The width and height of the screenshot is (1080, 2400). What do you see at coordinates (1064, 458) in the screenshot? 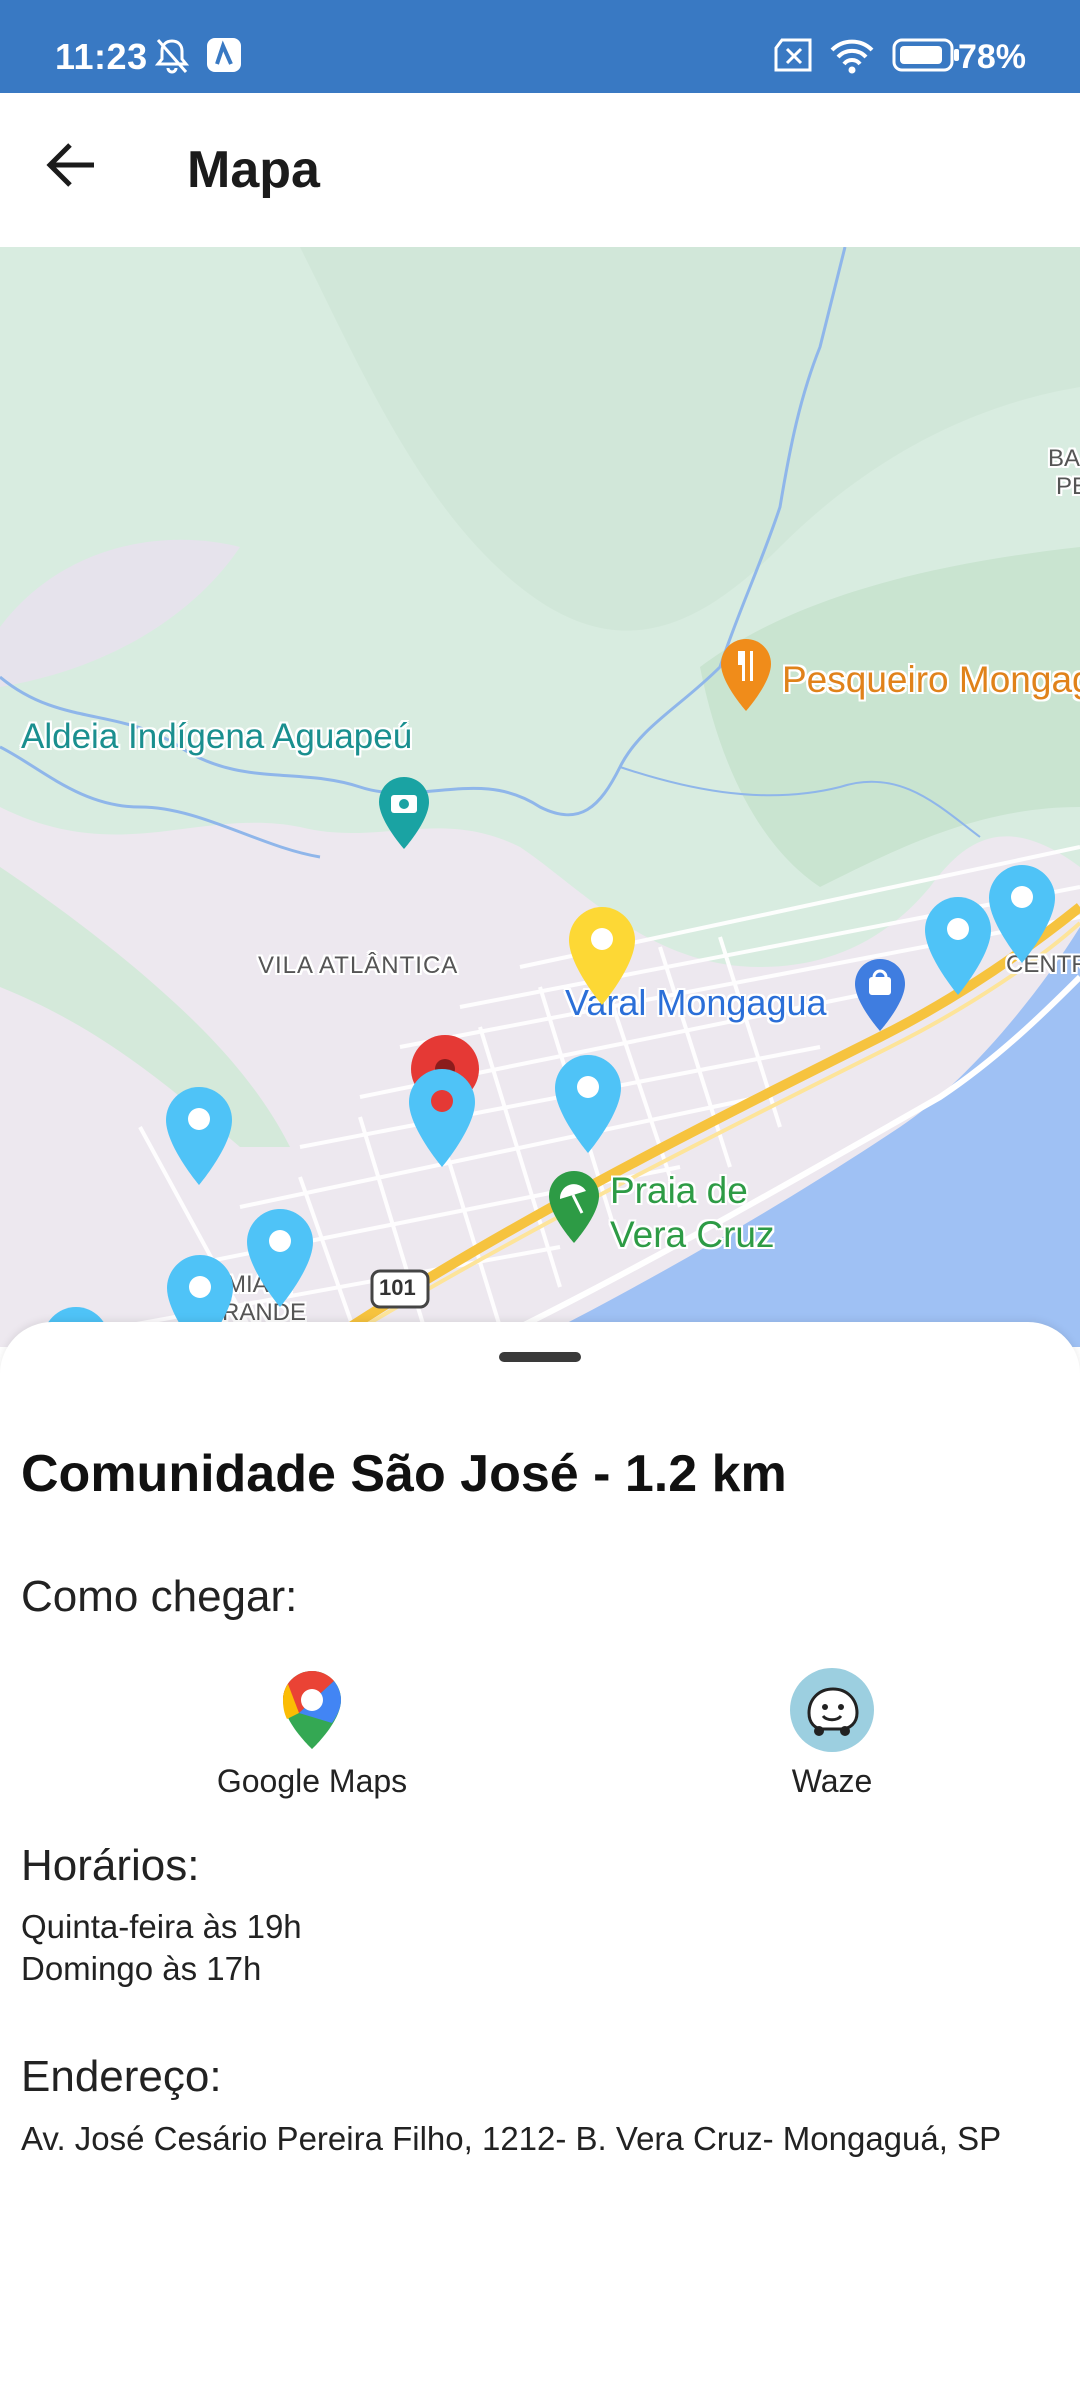
I see `map-label-ba: BA` at bounding box center [1064, 458].